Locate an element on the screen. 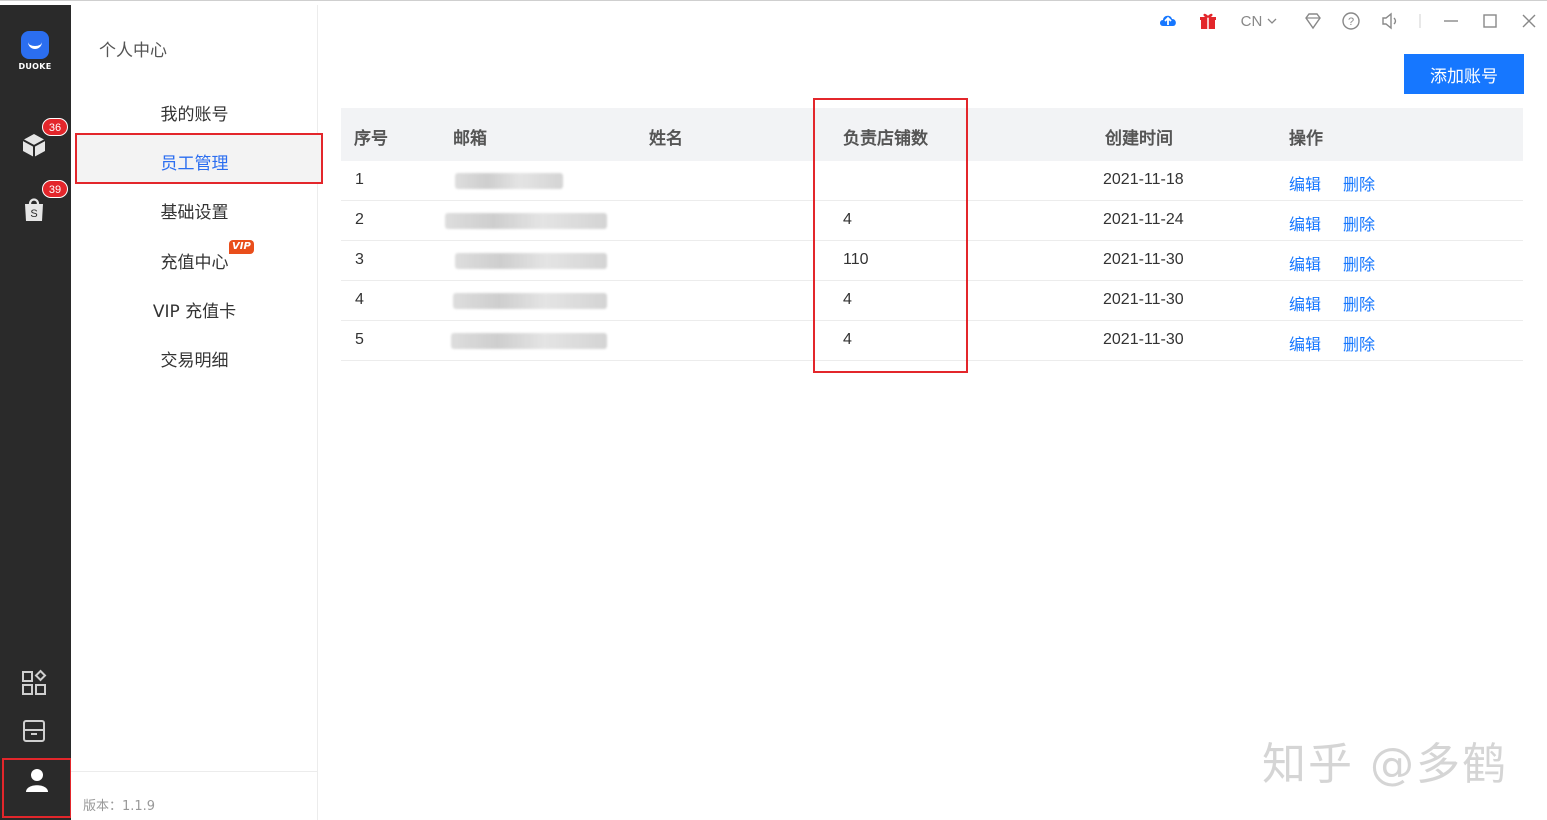  menu-item-my-account: 我的账号 is located at coordinates (194, 112).